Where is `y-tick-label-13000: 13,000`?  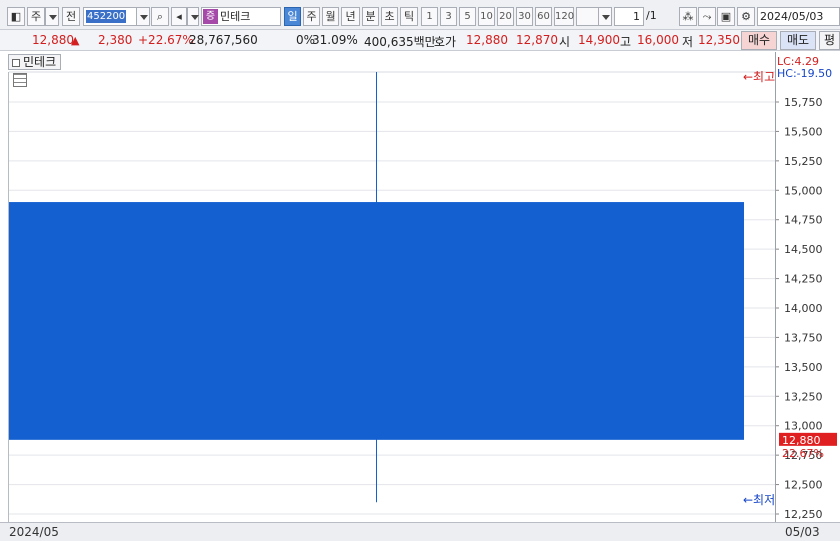
y-tick-label-13000: 13,000 is located at coordinates (803, 426).